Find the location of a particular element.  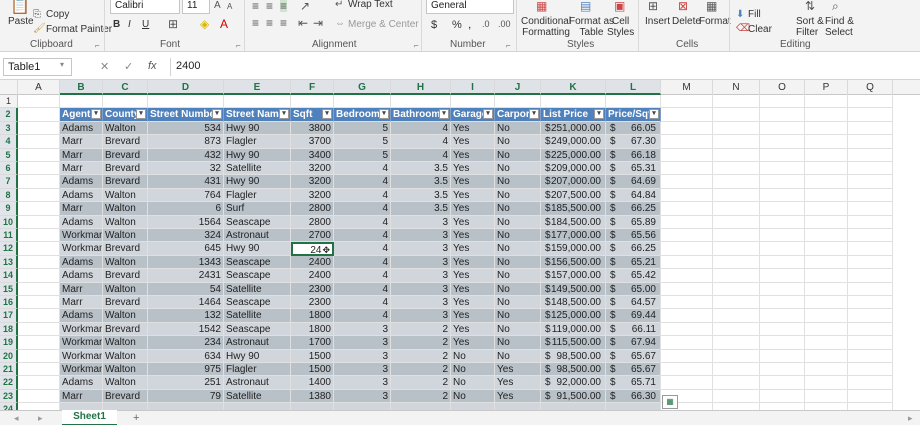

column-header-h: H is located at coordinates (421, 87).